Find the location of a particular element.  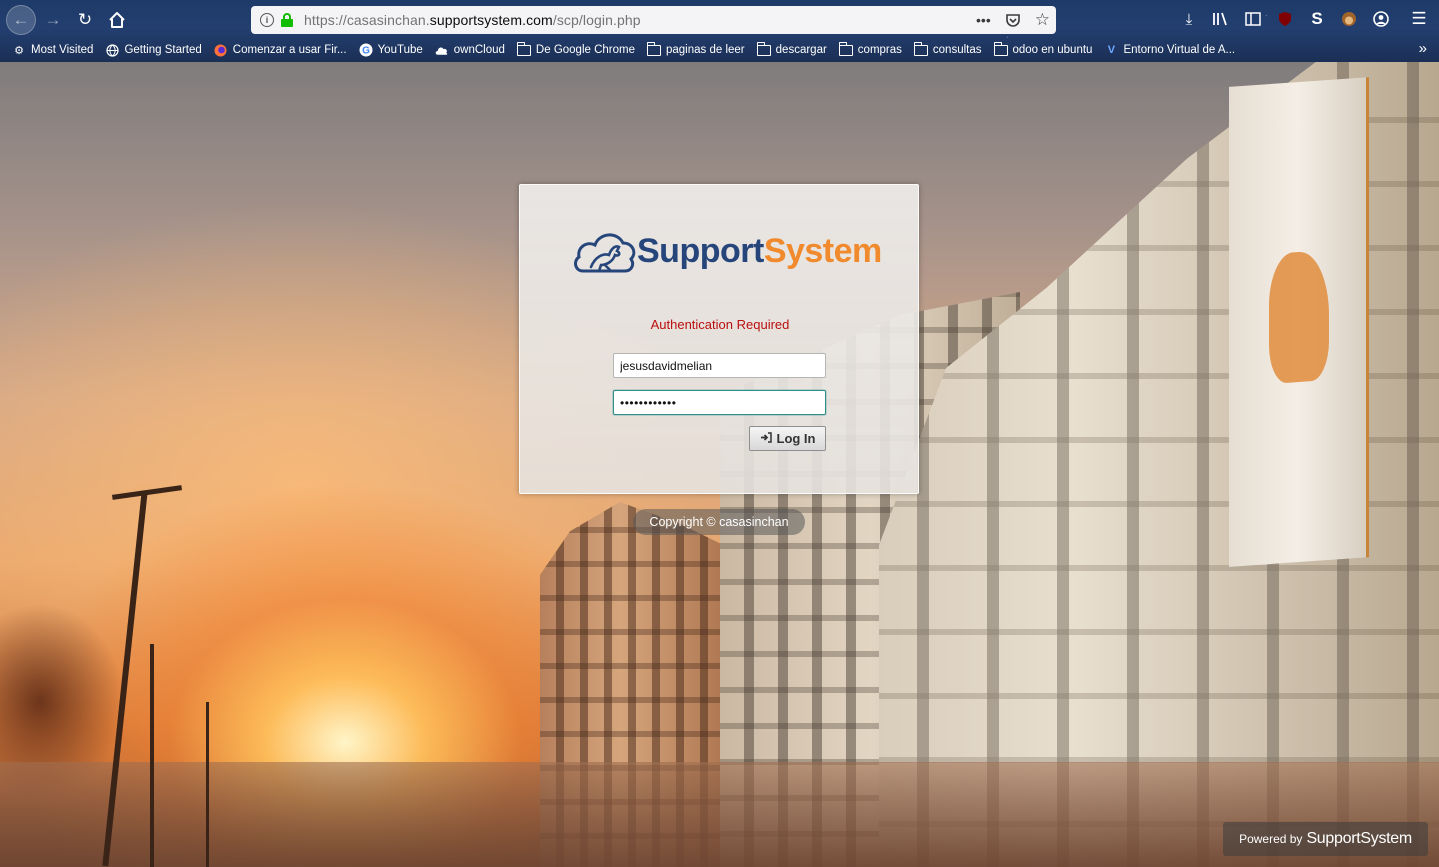

auth-message: Authentication Required is located at coordinates (720, 324).